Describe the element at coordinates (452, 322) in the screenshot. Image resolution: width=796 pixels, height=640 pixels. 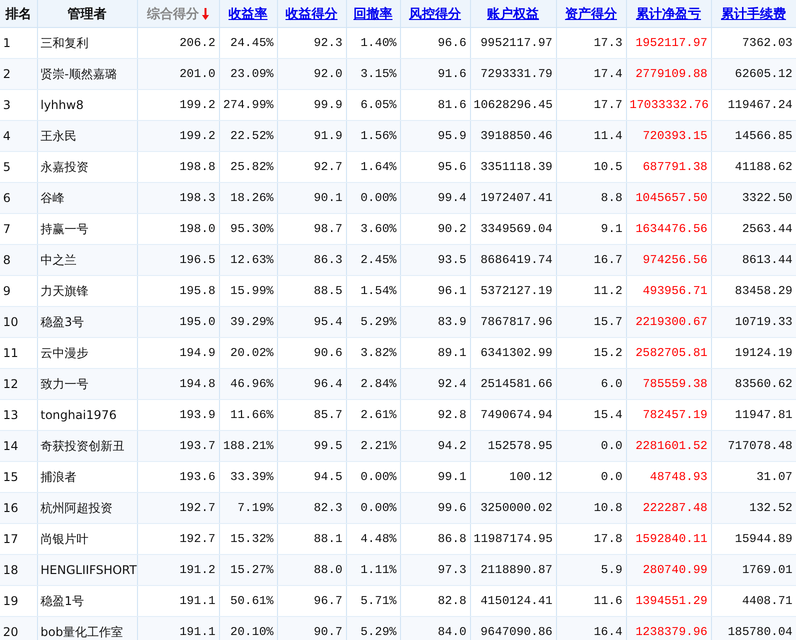
I see `table-cell: 83.9` at that location.